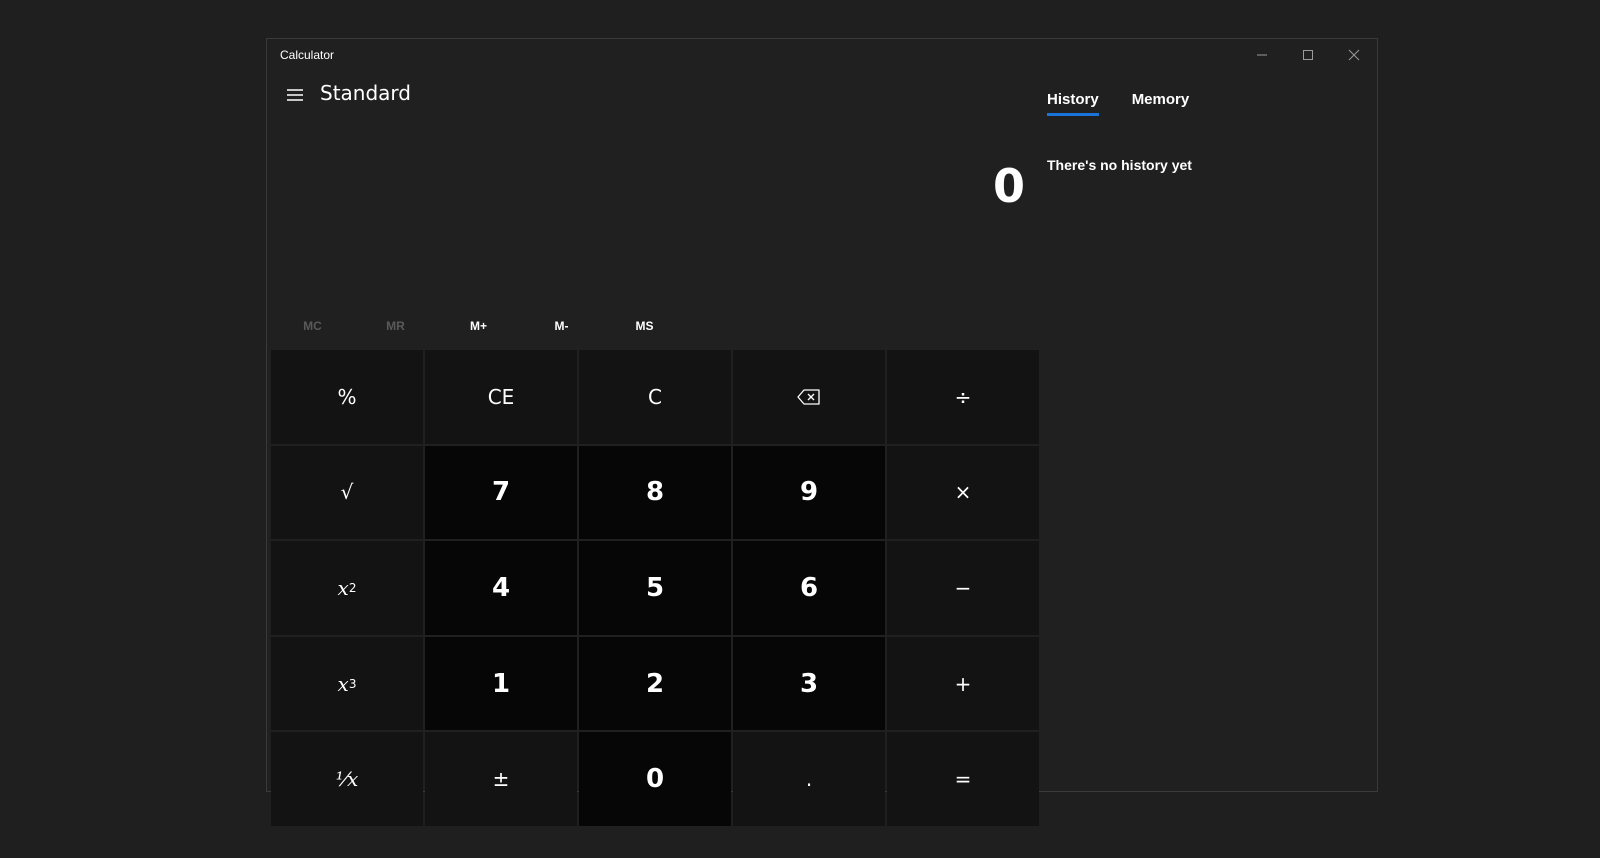 The width and height of the screenshot is (1600, 858). What do you see at coordinates (352, 587) in the screenshot?
I see `square-exponent: 2` at bounding box center [352, 587].